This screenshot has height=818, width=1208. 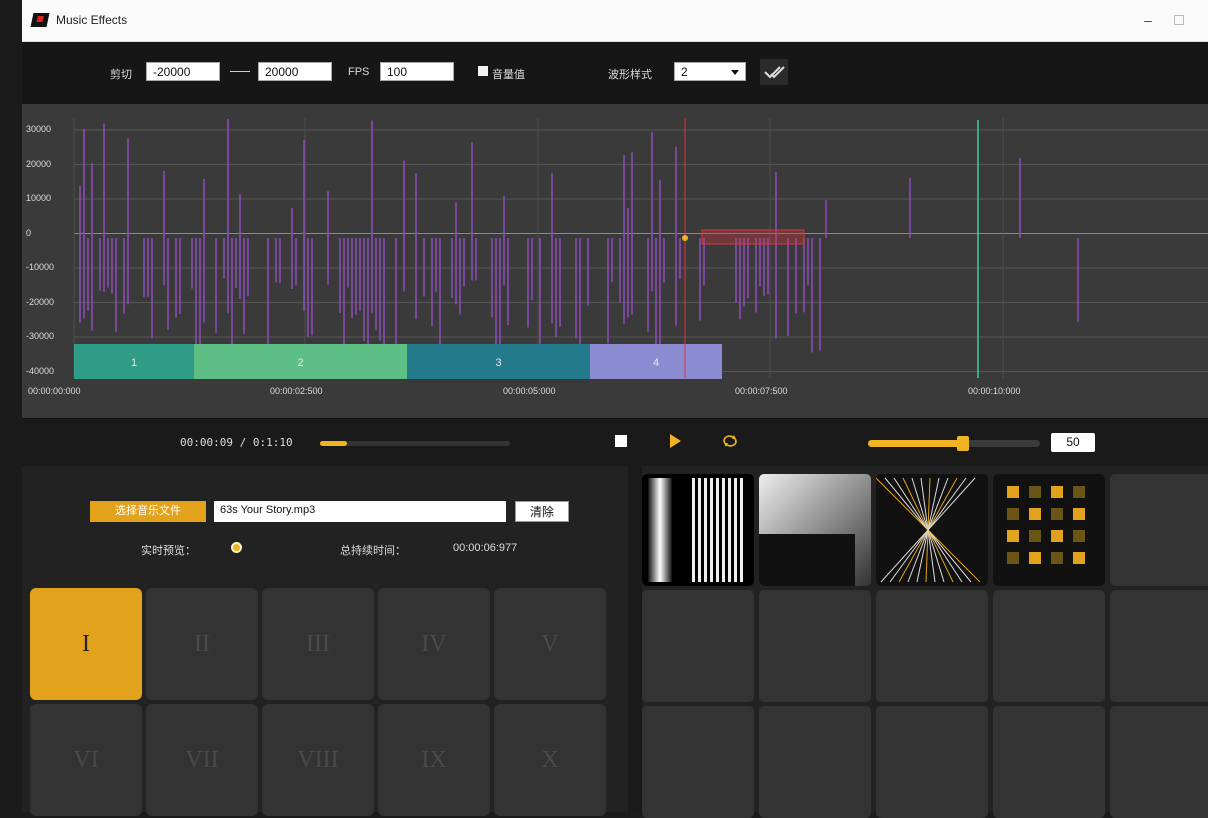 I want to click on dot-grid-effect-thumbnail, so click(x=1049, y=530).